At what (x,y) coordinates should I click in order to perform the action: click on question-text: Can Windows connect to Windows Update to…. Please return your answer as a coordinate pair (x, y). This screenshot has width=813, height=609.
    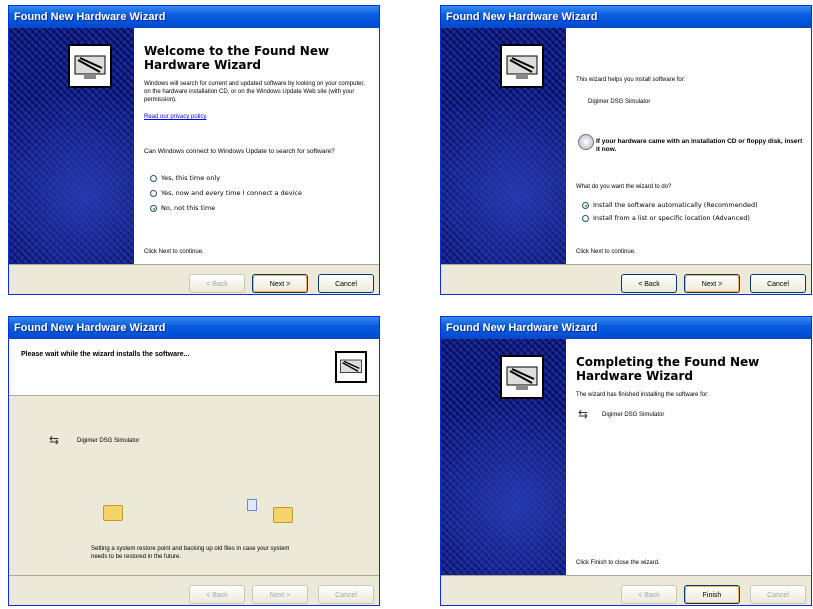
    Looking at the image, I should click on (239, 151).